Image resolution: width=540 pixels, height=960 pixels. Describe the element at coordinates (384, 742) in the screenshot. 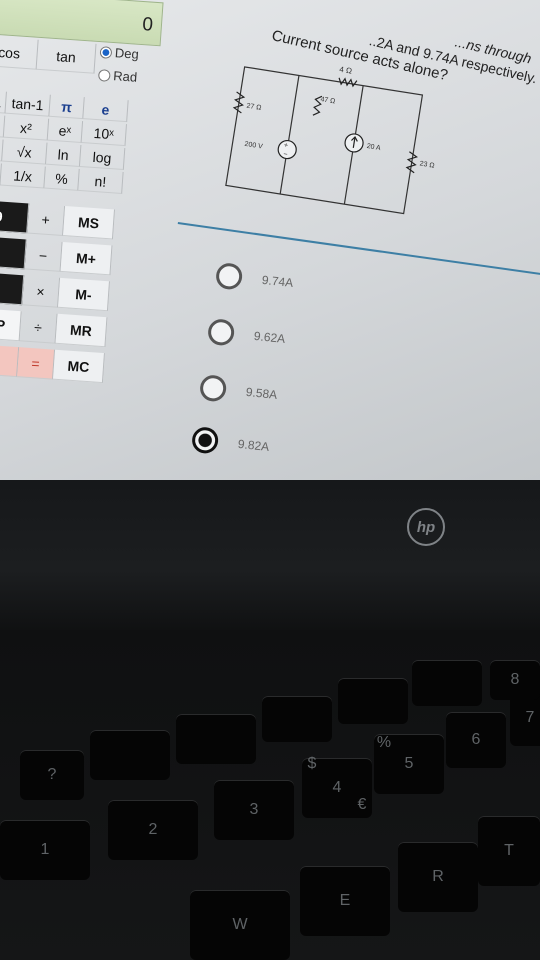

I see `keyboard-key-percent: %` at that location.